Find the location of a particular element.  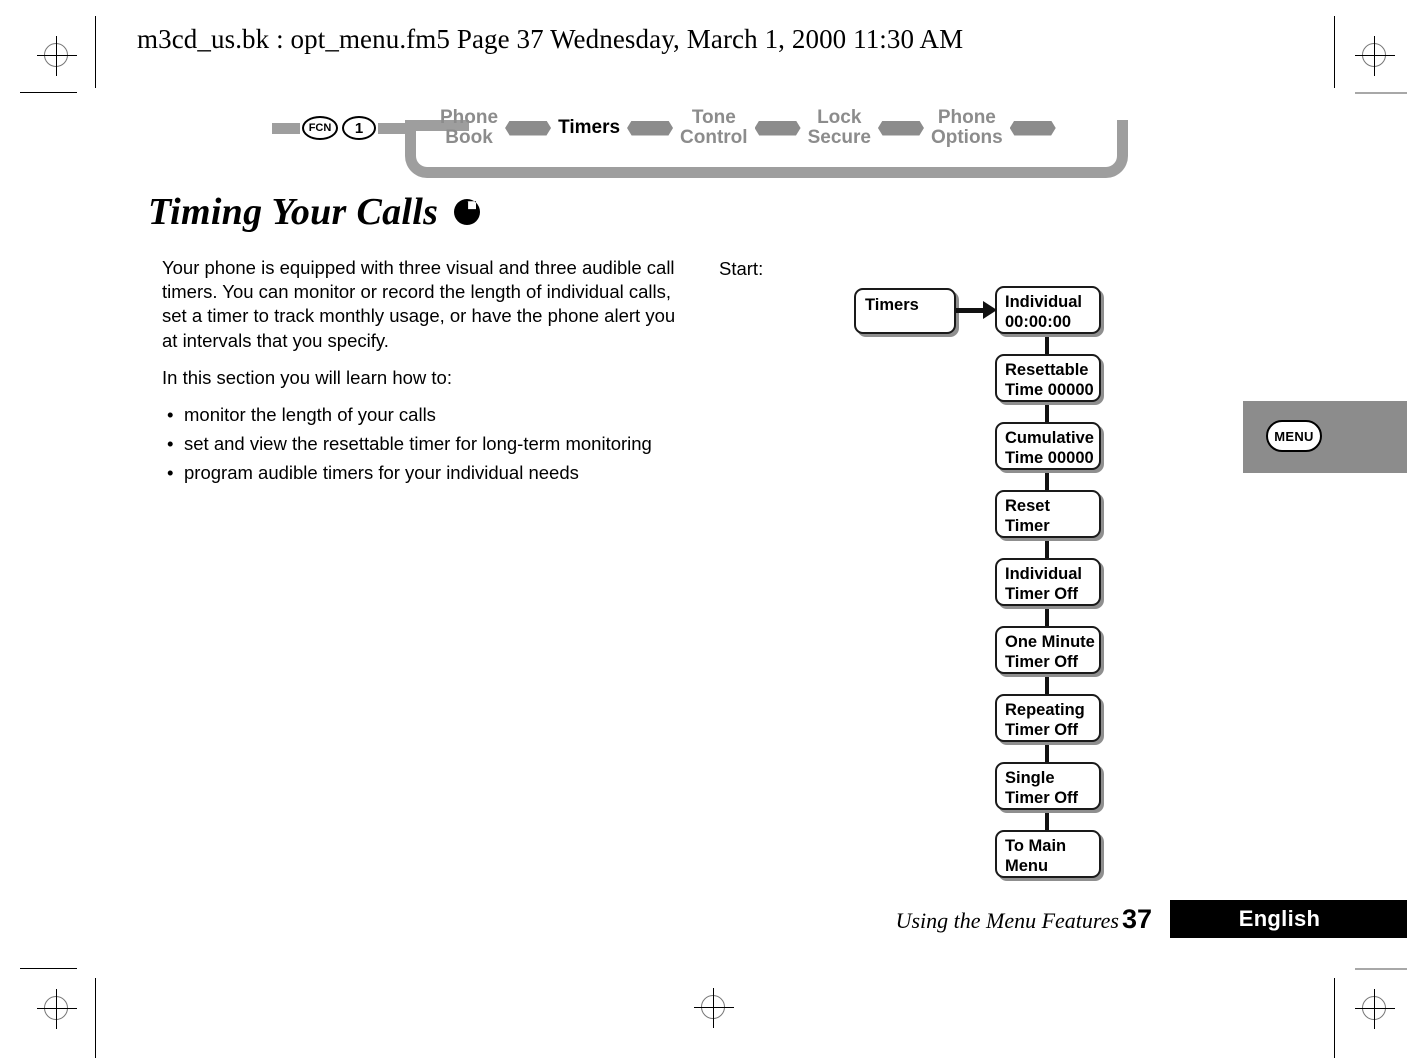

flow-item: To Main Menu is located at coordinates (1051, 854).